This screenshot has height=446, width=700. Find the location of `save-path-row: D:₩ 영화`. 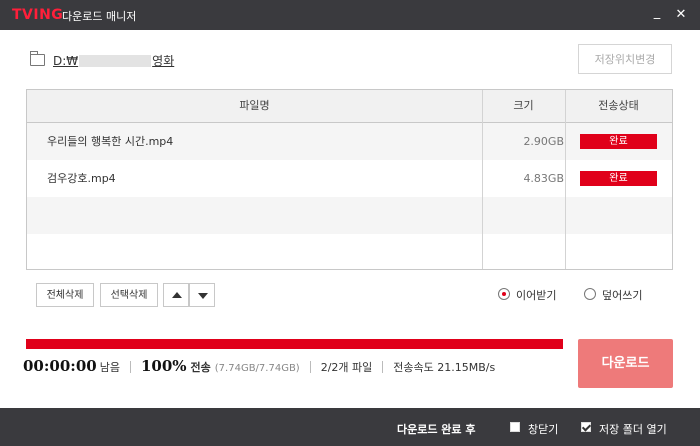

save-path-row: D:₩ 영화 is located at coordinates (102, 60).